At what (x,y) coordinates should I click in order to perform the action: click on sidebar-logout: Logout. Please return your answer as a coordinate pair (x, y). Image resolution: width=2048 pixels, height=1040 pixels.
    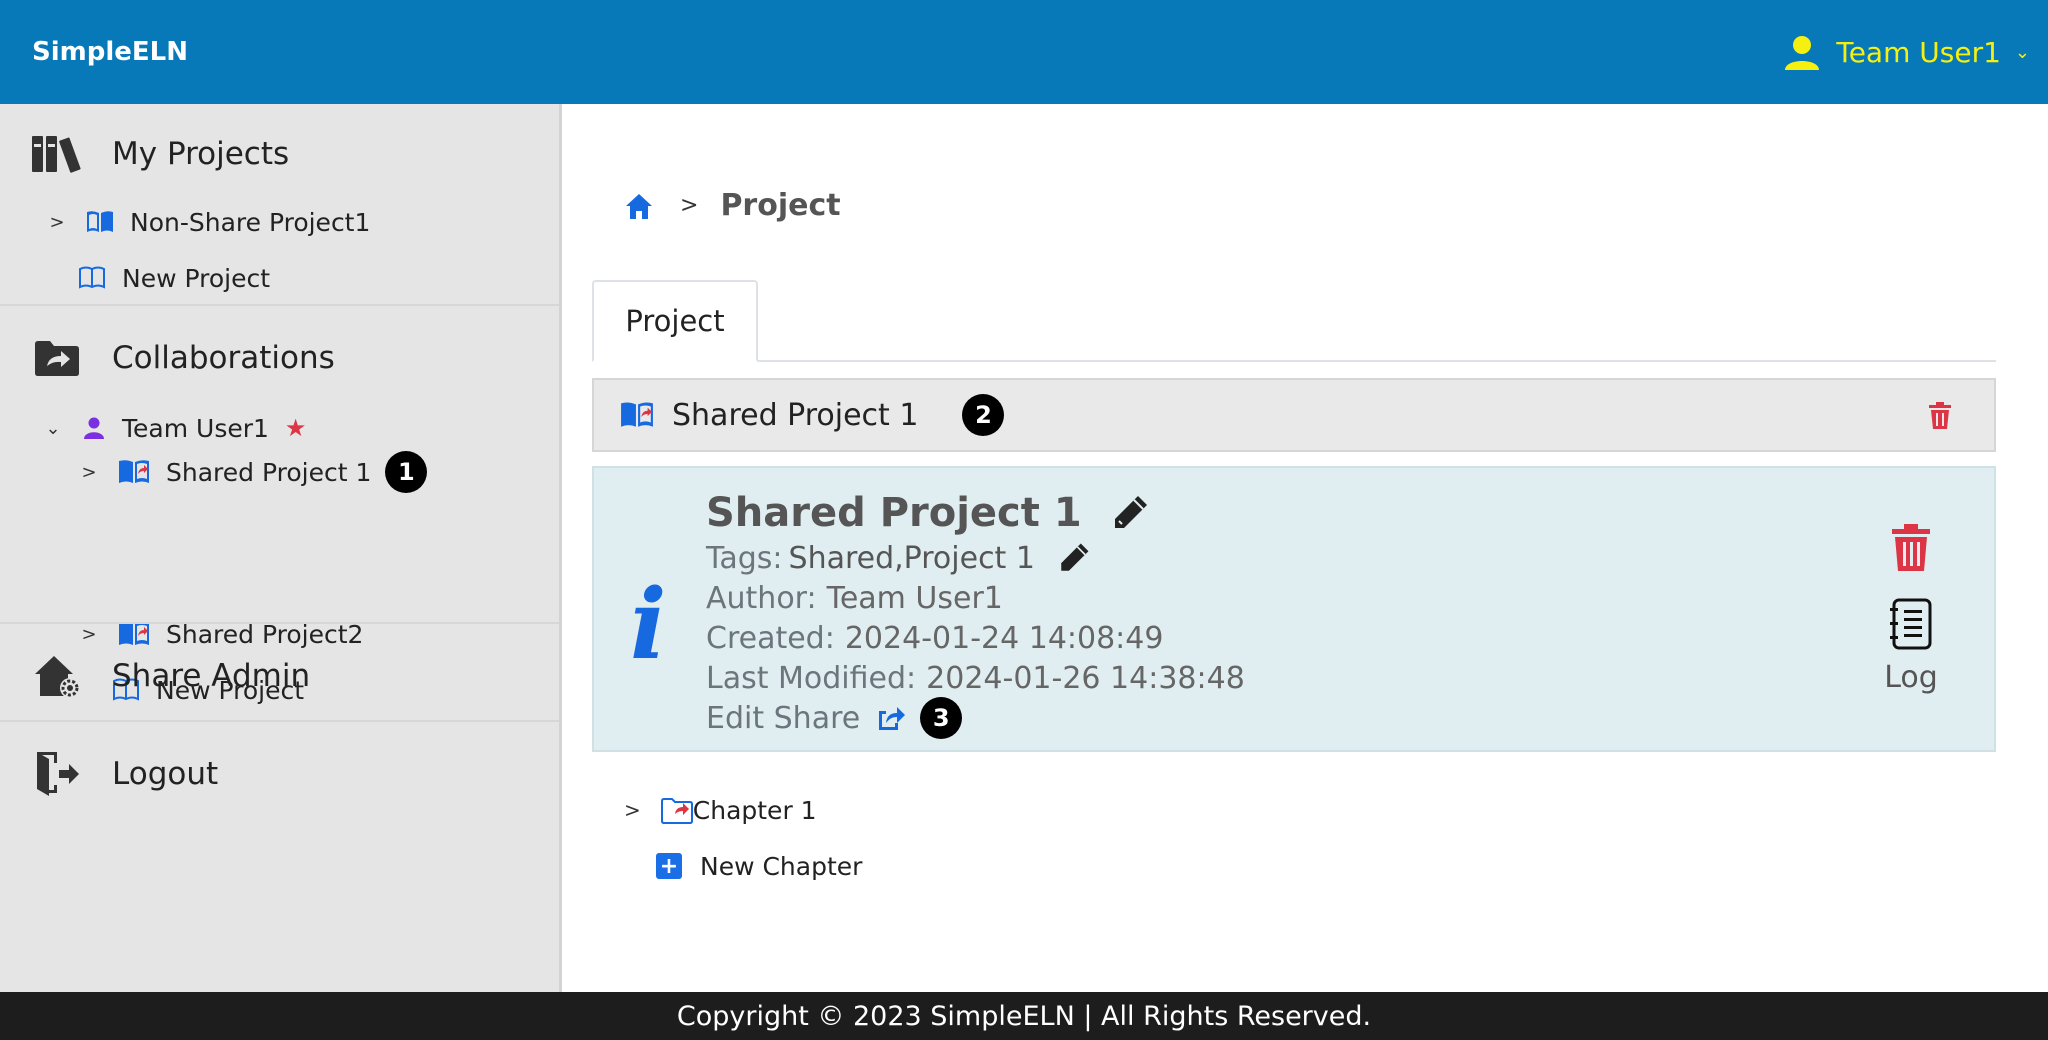
    Looking at the image, I should click on (124, 774).